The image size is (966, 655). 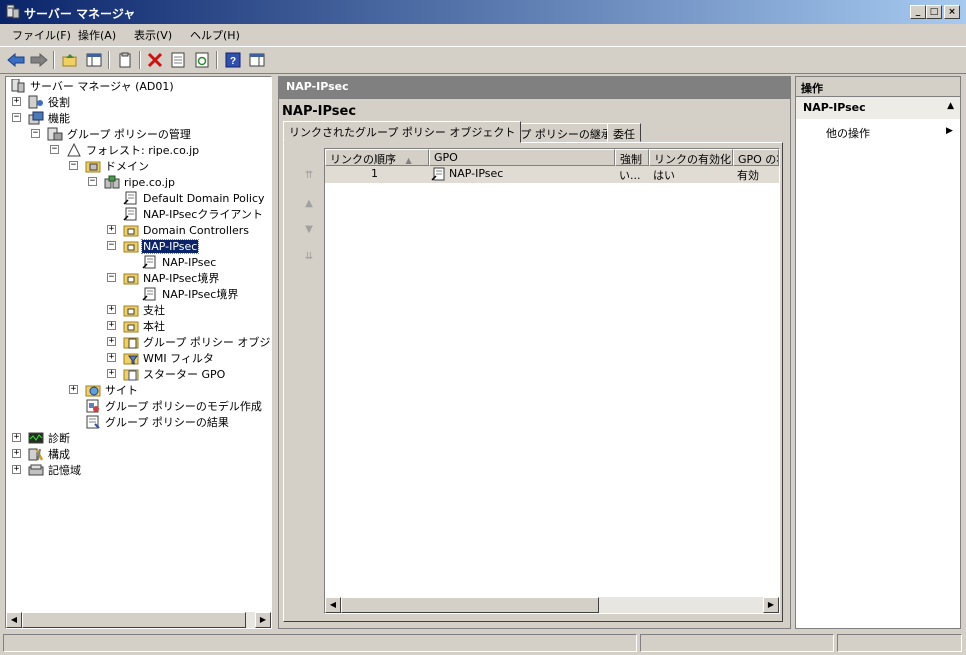 I want to click on tree-item-server-manager: サーバー マネージャ (AD01), so click(x=92, y=86).